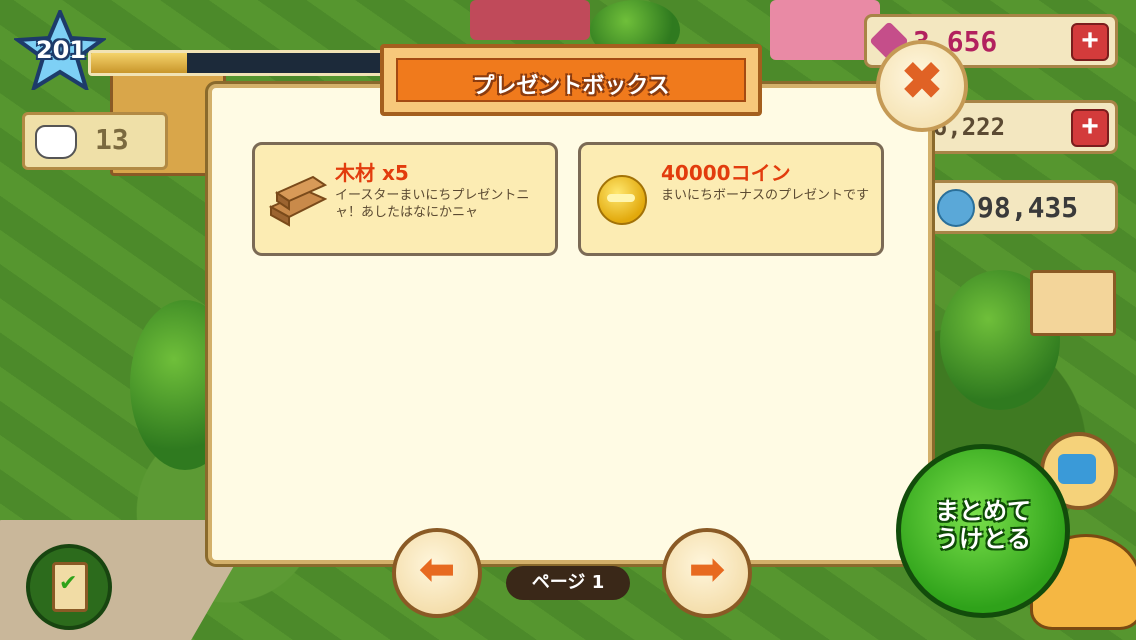  Describe the element at coordinates (1090, 128) in the screenshot. I see `add-gold-button: +` at that location.